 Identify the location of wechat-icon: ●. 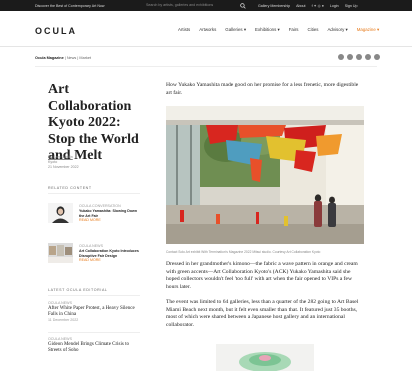
(323, 6).